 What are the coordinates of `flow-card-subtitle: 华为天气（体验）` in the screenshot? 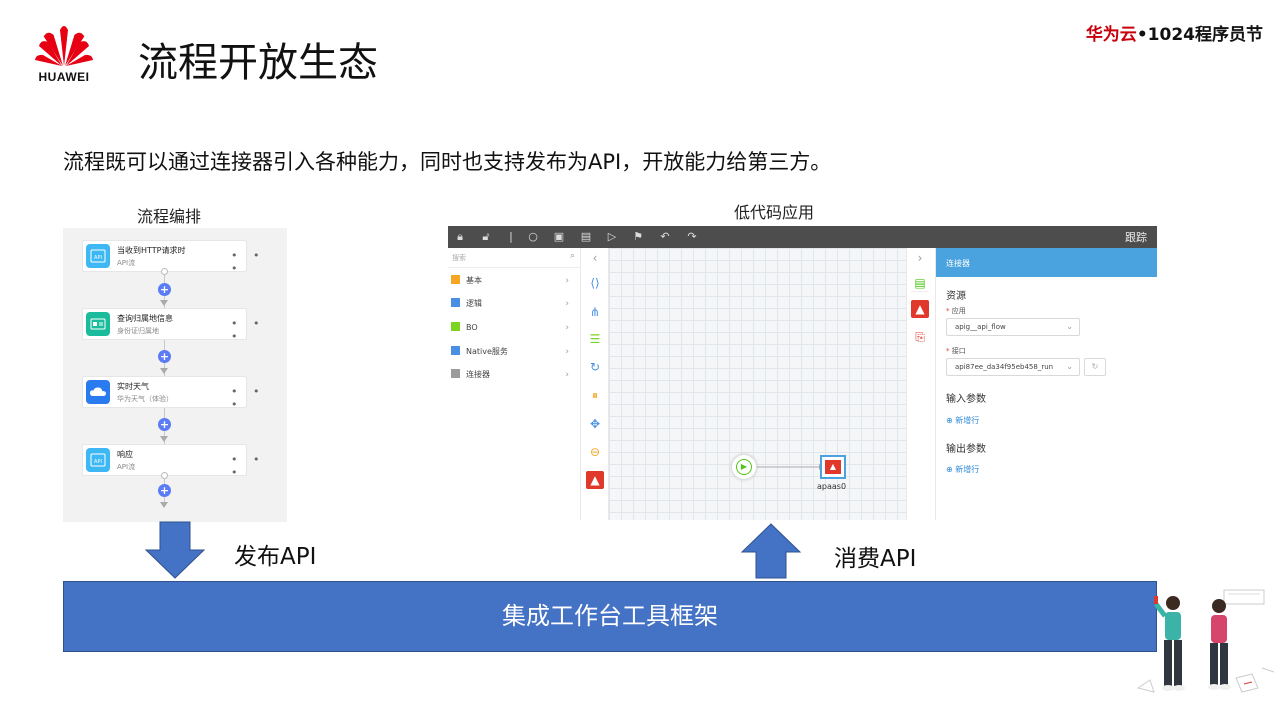 It's located at (145, 399).